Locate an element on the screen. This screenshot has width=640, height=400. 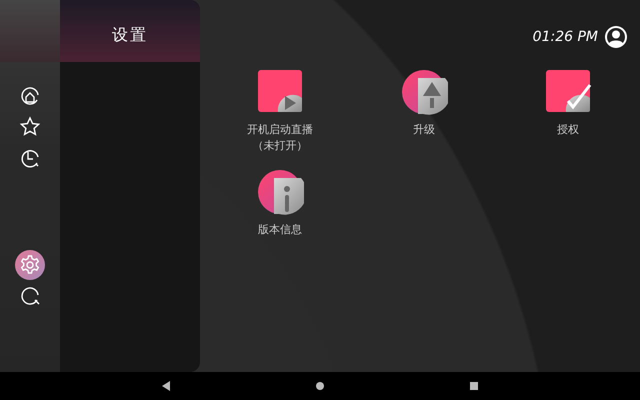
tile-label: 版本信息 is located at coordinates (280, 230).